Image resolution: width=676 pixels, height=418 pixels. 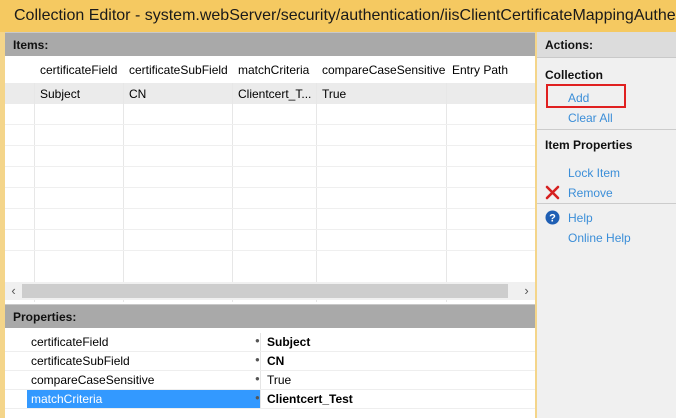 I want to click on properties-panel-header: Properties:, so click(x=270, y=316).